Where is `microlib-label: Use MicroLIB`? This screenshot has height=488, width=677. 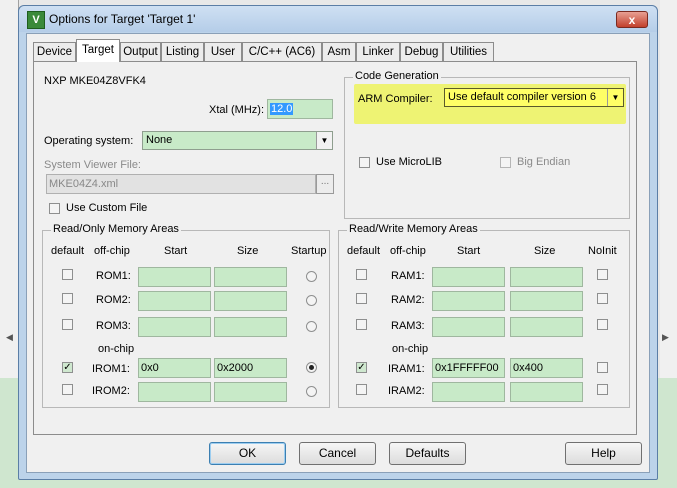 microlib-label: Use MicroLIB is located at coordinates (409, 162).